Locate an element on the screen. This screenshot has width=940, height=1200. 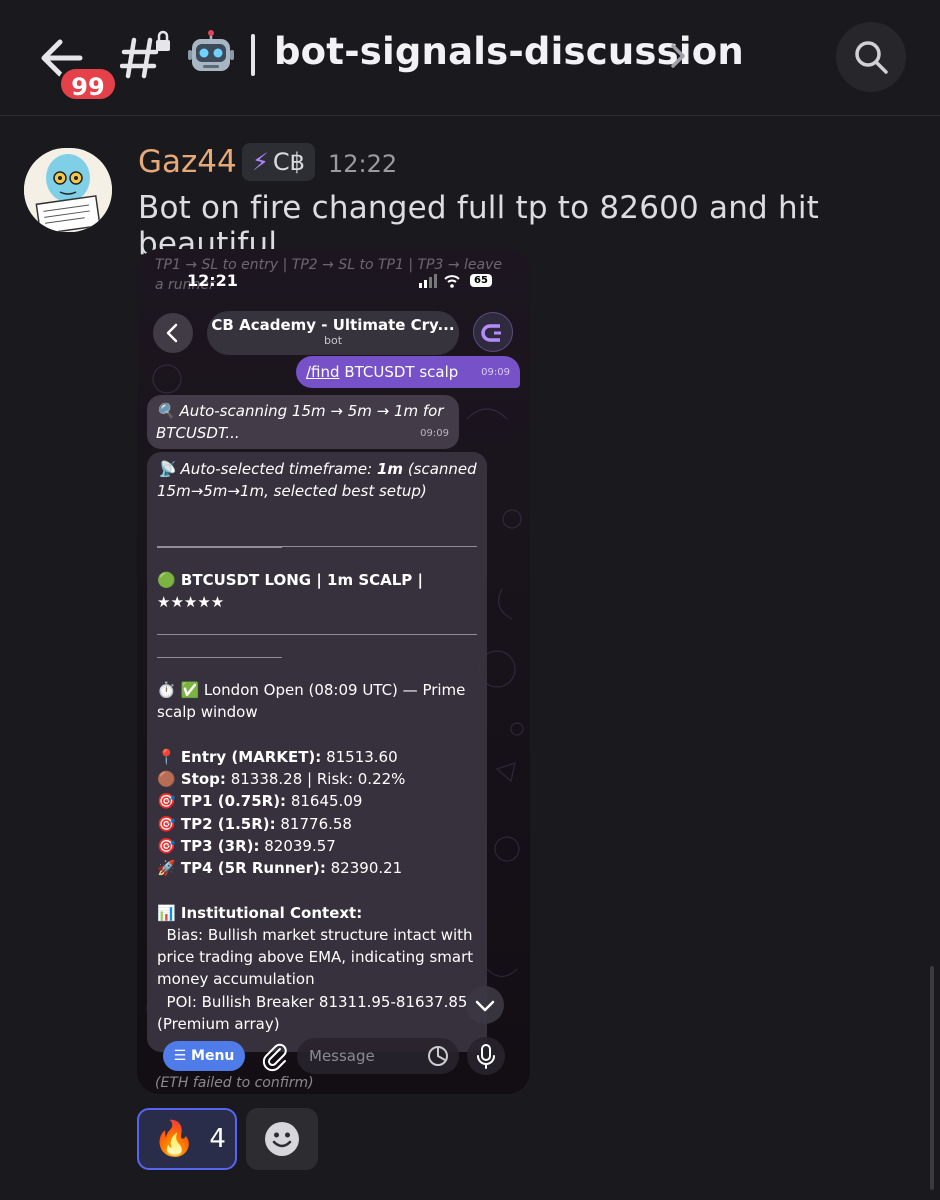
search-button is located at coordinates (871, 57).